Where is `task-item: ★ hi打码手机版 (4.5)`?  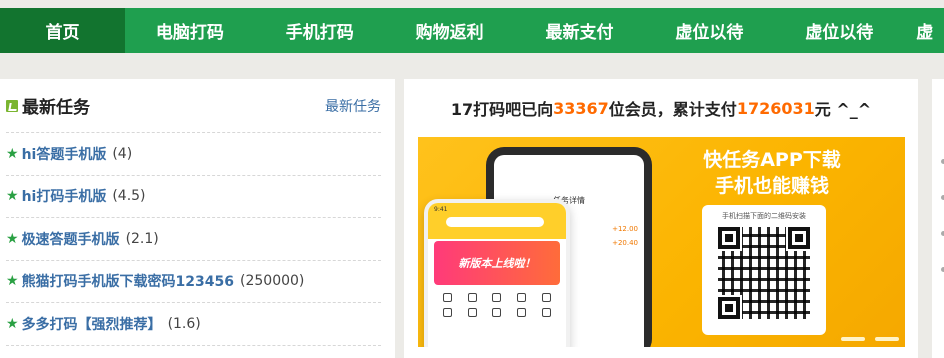
task-item: ★ hi打码手机版 (4.5) is located at coordinates (193, 197).